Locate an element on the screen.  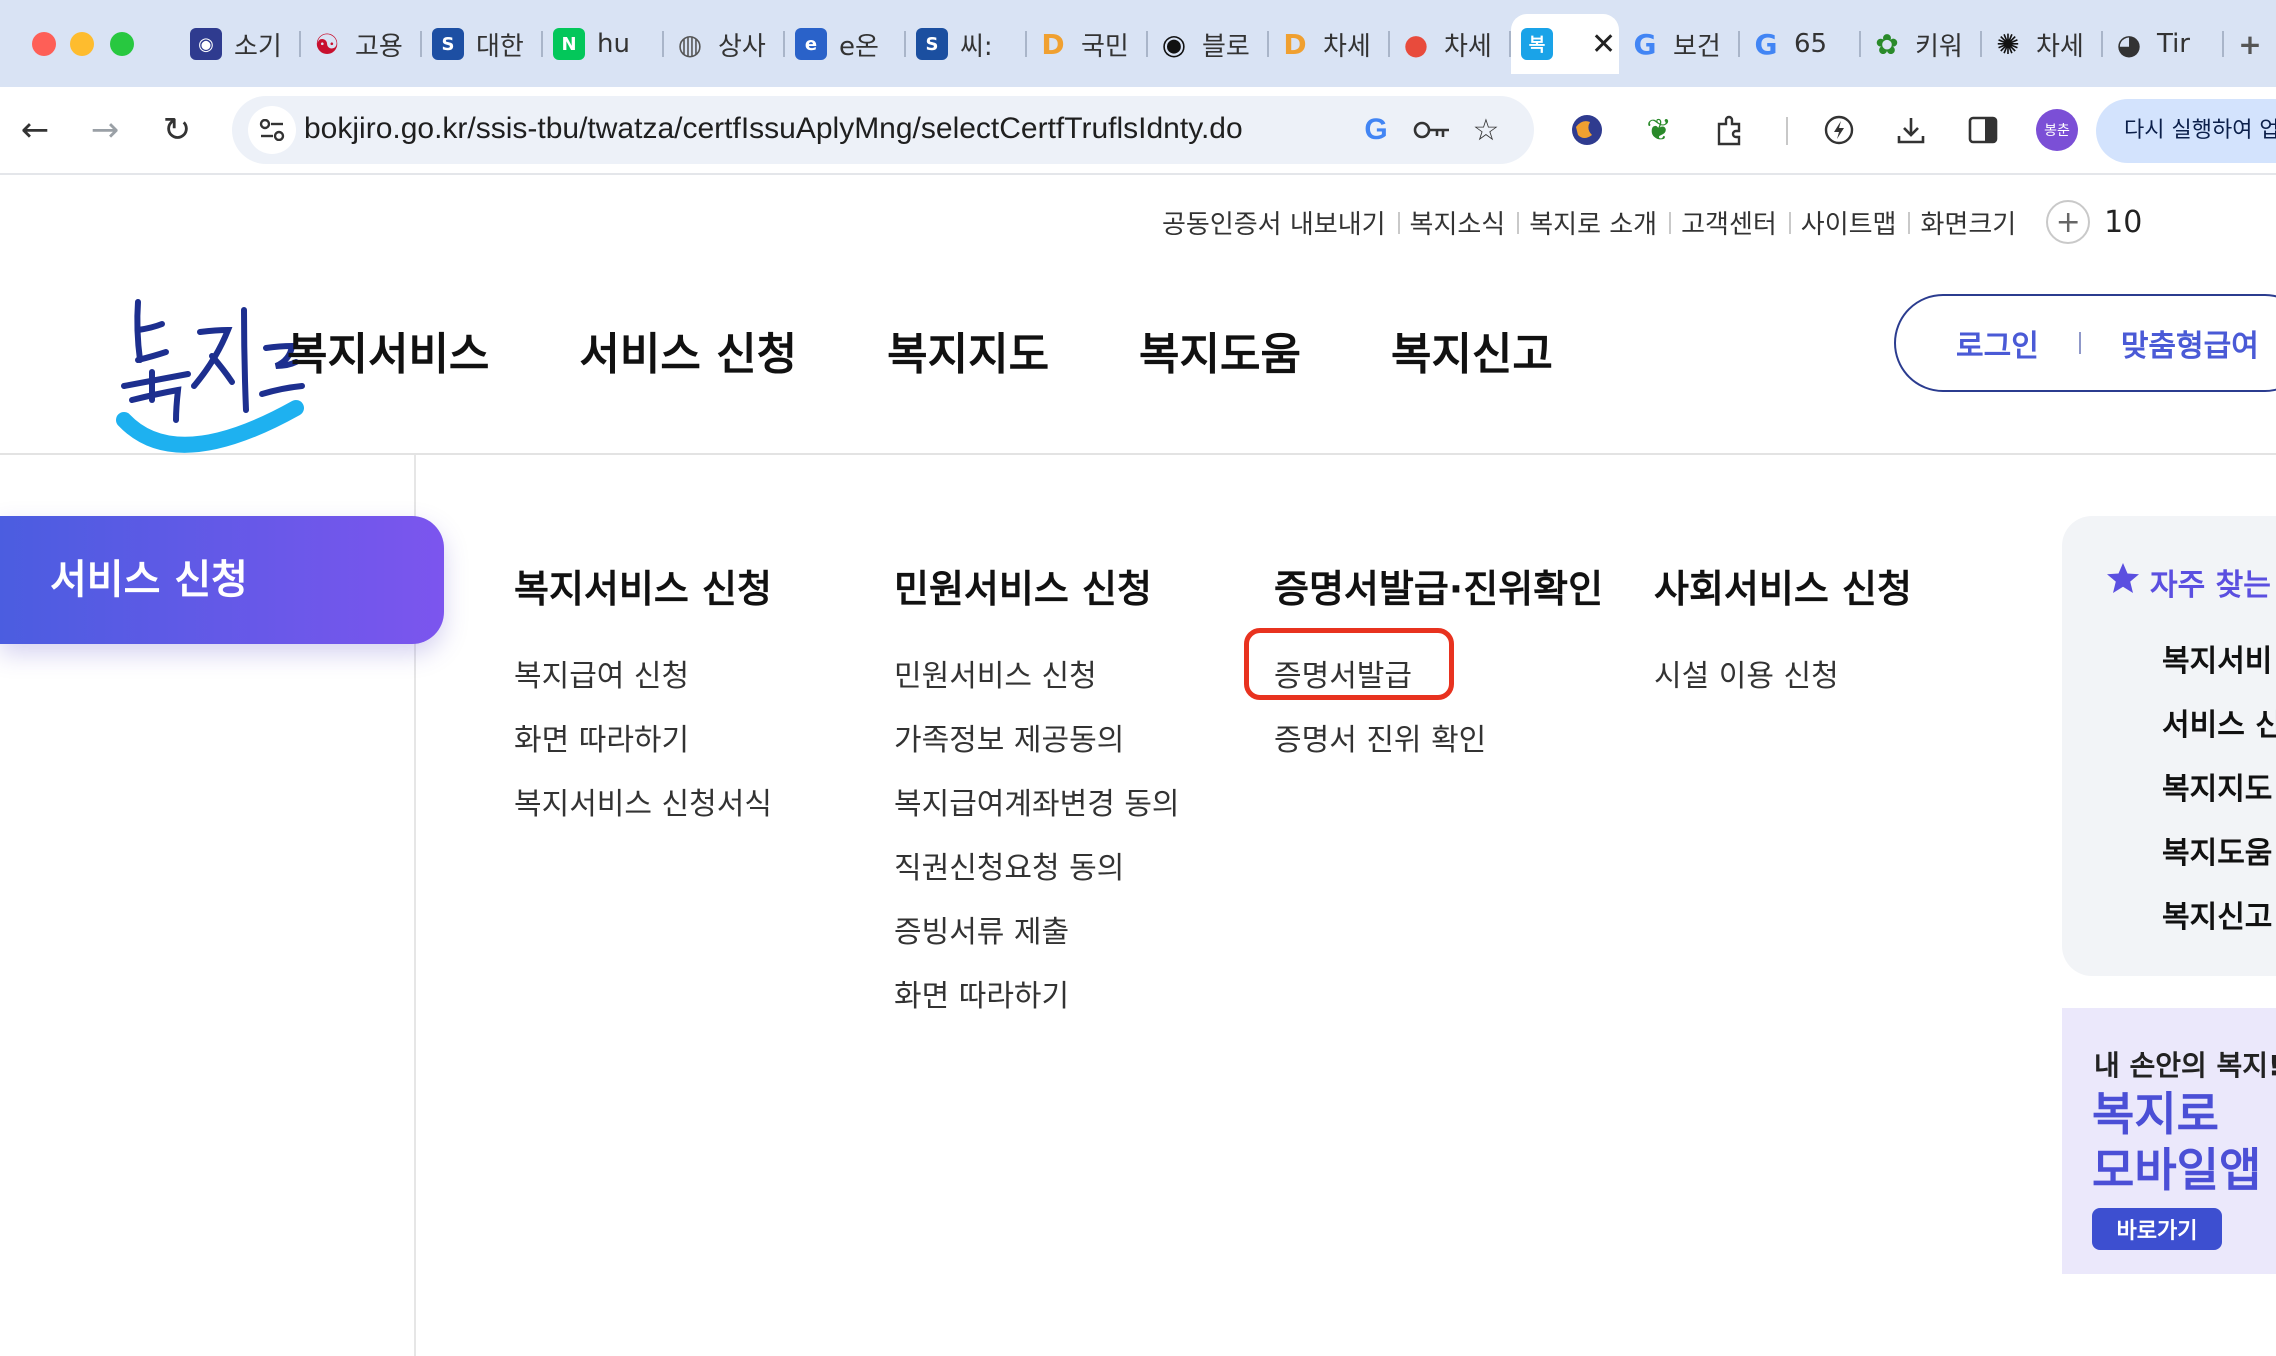
menu-column: 복지서비스 신청복지급여 신청 화면 따라하기 복지서비스 신청서식 is located at coordinates (643, 697).